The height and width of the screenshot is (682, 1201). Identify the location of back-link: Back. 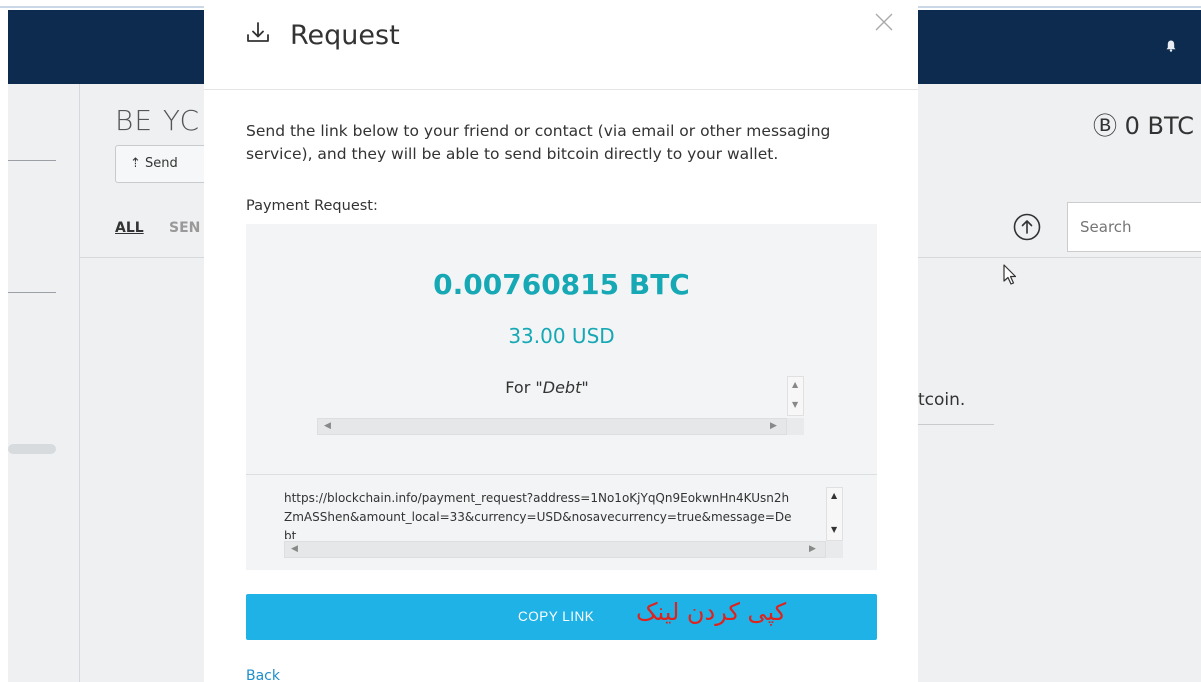
(263, 675).